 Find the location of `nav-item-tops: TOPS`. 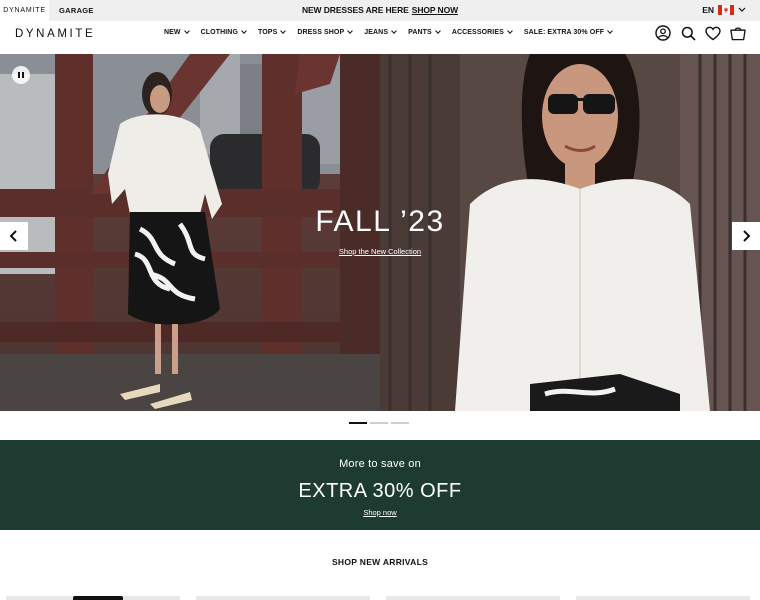

nav-item-tops: TOPS is located at coordinates (272, 32).